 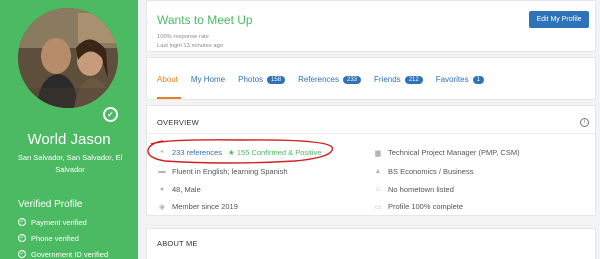 What do you see at coordinates (179, 189) in the screenshot?
I see `age-gender-row: ● 48, Male` at bounding box center [179, 189].